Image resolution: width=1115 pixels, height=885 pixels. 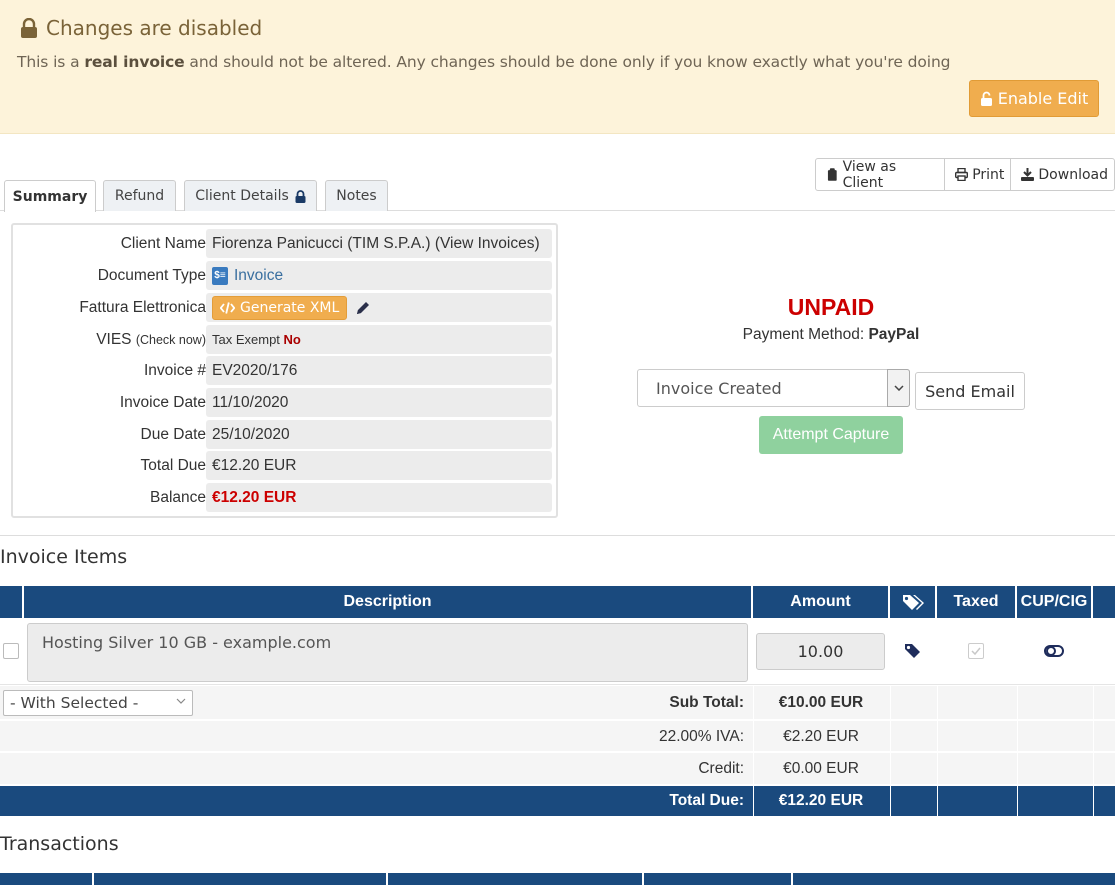 What do you see at coordinates (98, 703) in the screenshot?
I see `with-selected-dropdown: - With Selected -` at bounding box center [98, 703].